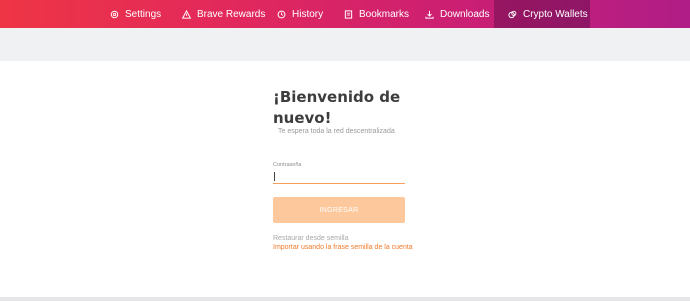  What do you see at coordinates (231, 14) in the screenshot?
I see `tab-brave-rewards-label: Brave Rewards` at bounding box center [231, 14].